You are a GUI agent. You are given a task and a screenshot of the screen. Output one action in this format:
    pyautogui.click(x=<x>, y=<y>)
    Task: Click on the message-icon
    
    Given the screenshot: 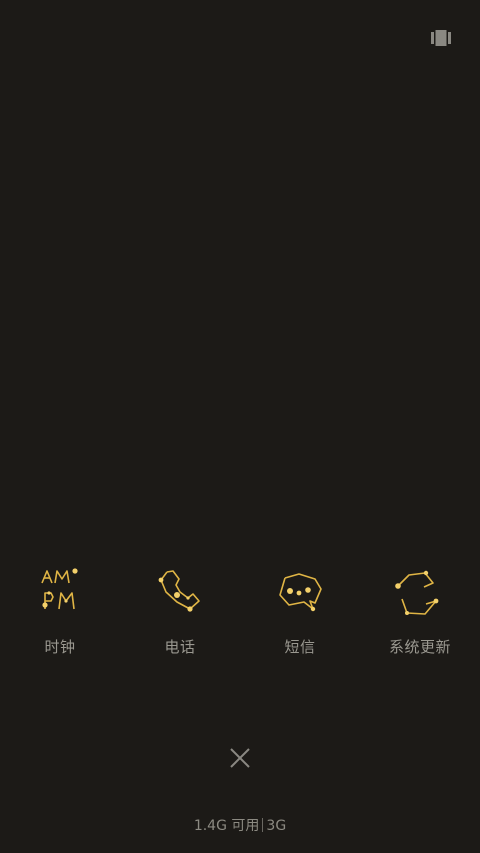 What is the action you would take?
    pyautogui.click(x=300, y=593)
    